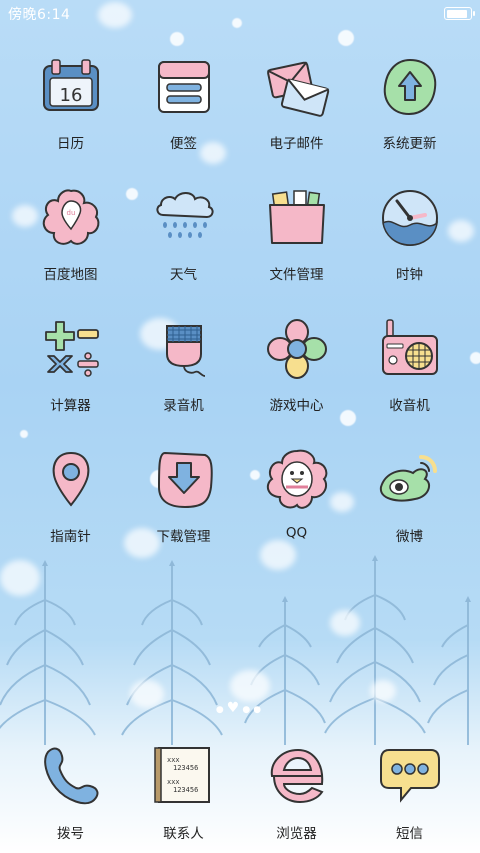 The width and height of the screenshot is (480, 853). Describe the element at coordinates (409, 406) in the screenshot. I see `app-label: 收音机` at that location.